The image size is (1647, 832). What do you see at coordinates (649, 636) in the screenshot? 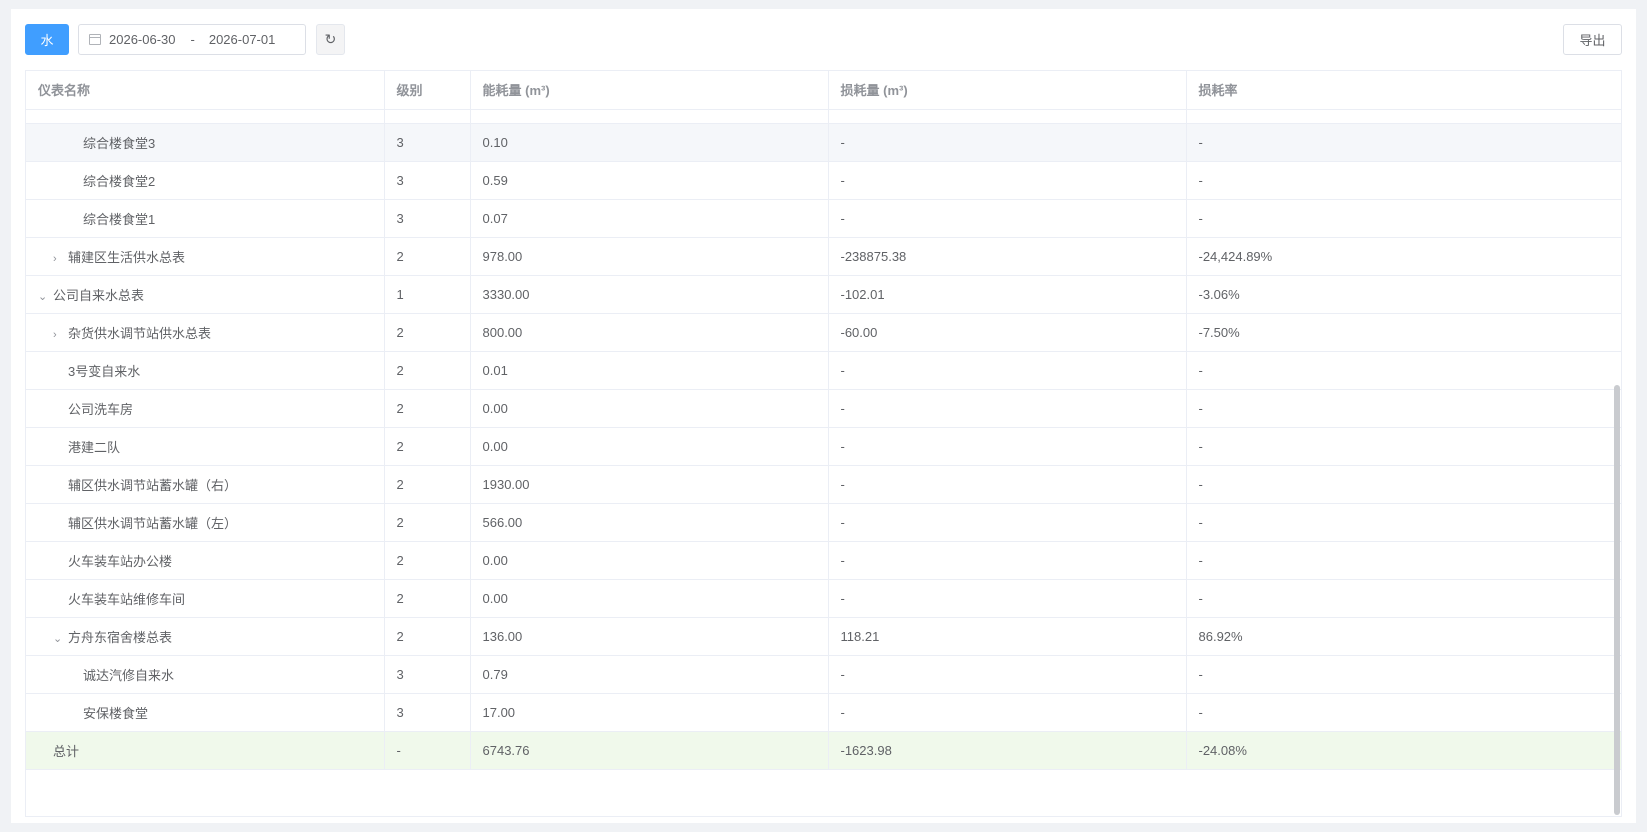
I see `consumption-cell: 136.00` at bounding box center [649, 636].